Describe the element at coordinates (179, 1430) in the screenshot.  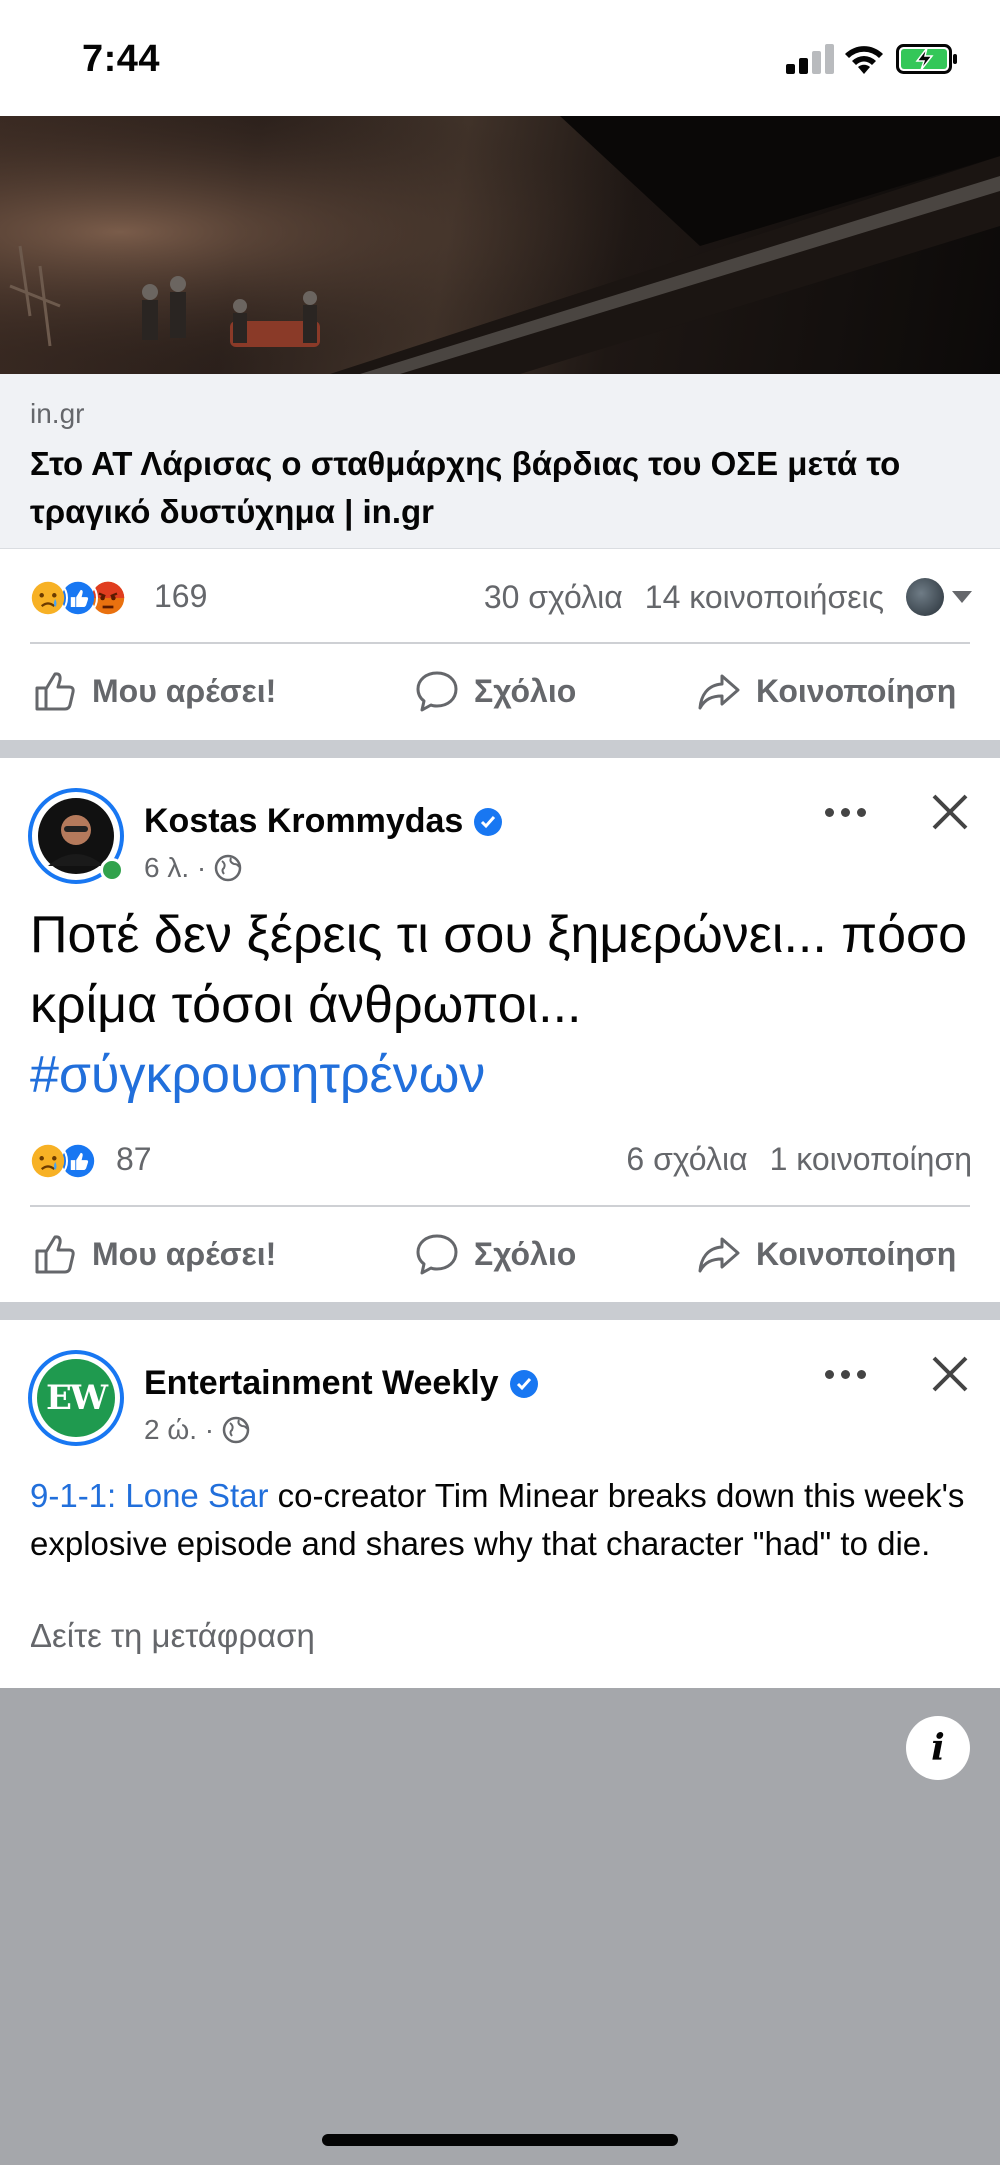
I see `post-time: 2 ώ. ·` at that location.